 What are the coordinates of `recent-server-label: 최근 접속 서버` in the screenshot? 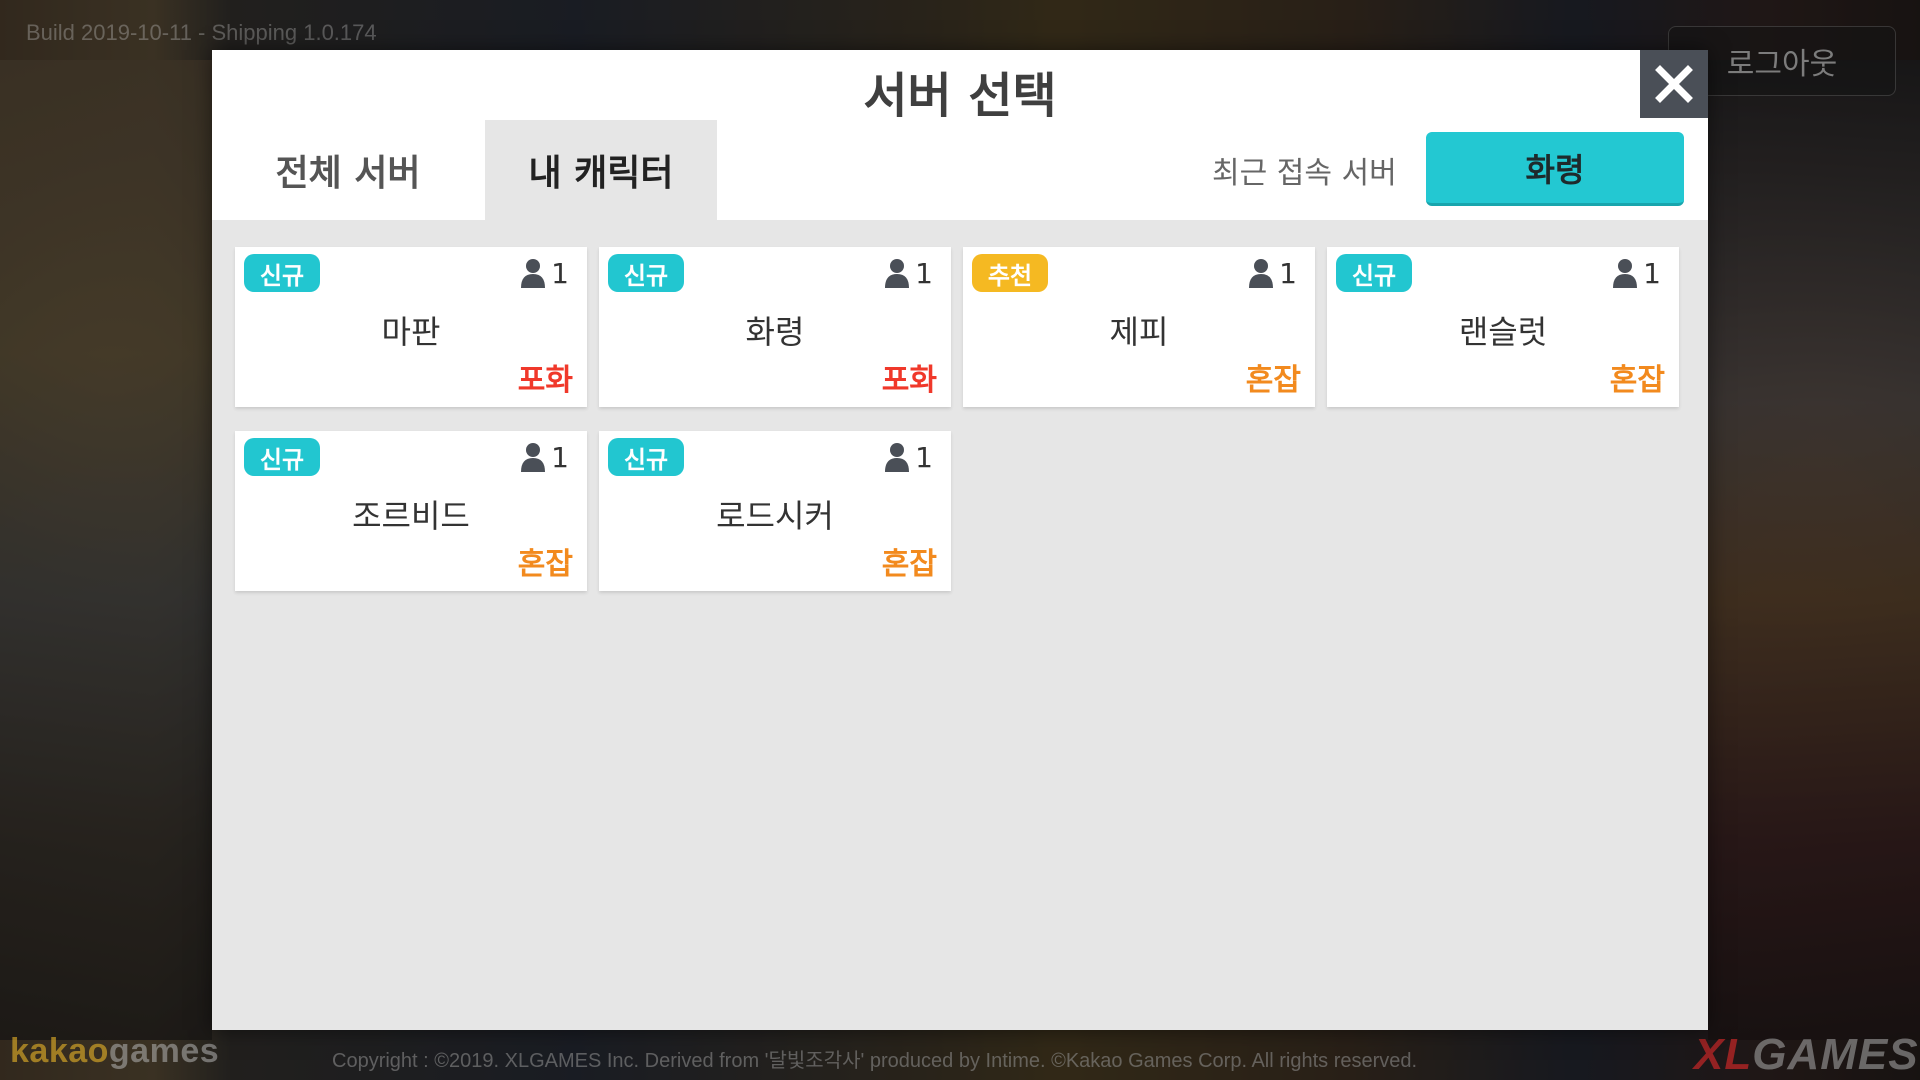 It's located at (1304, 173).